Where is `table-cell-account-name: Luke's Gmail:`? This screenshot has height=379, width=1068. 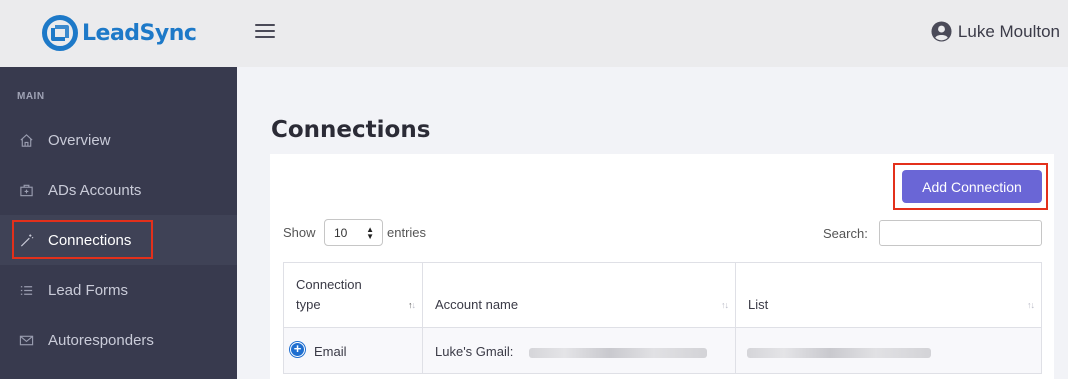
table-cell-account-name: Luke's Gmail: is located at coordinates (578, 351).